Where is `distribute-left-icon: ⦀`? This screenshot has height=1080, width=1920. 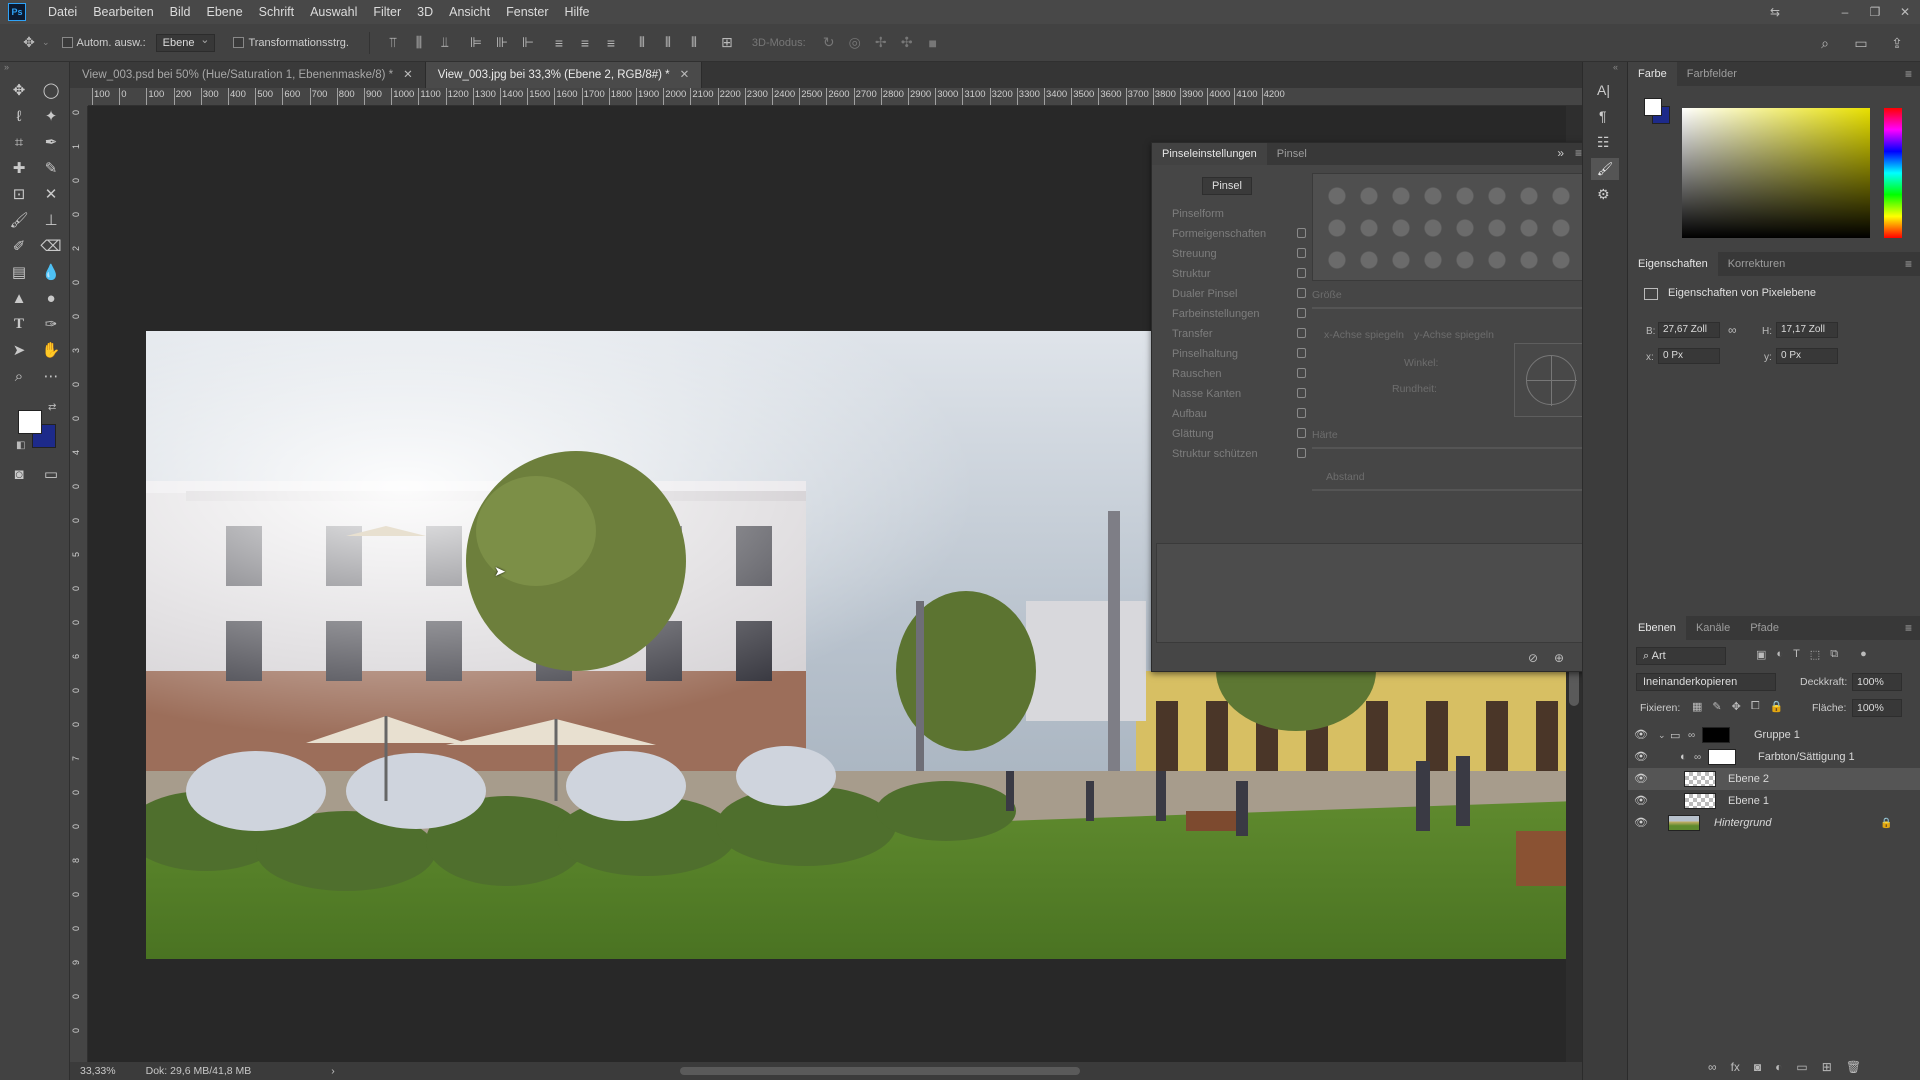 distribute-left-icon: ⦀ is located at coordinates (642, 43).